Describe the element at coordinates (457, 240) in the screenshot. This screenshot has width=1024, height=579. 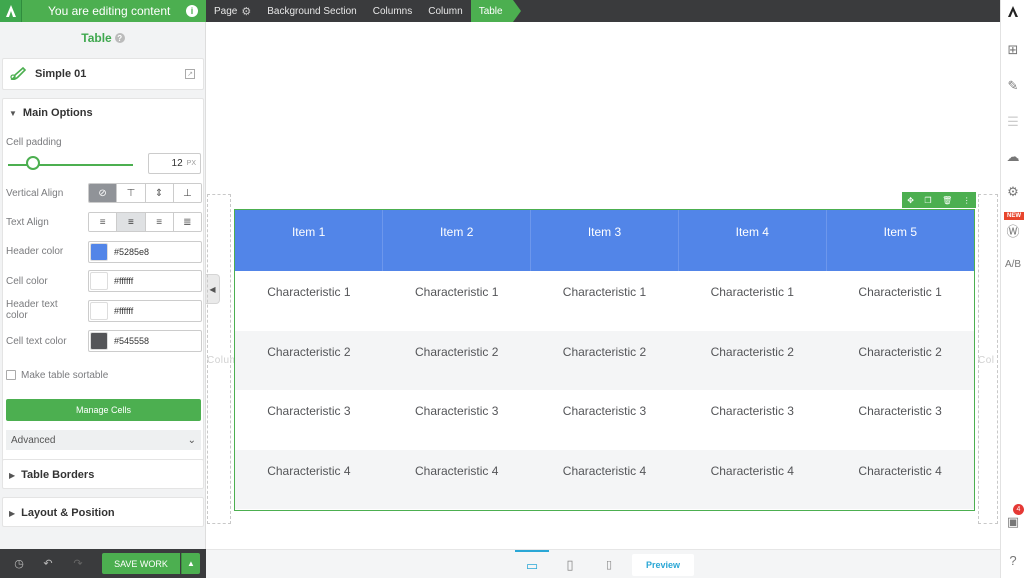
I see `table-header-cell: Item 2` at that location.